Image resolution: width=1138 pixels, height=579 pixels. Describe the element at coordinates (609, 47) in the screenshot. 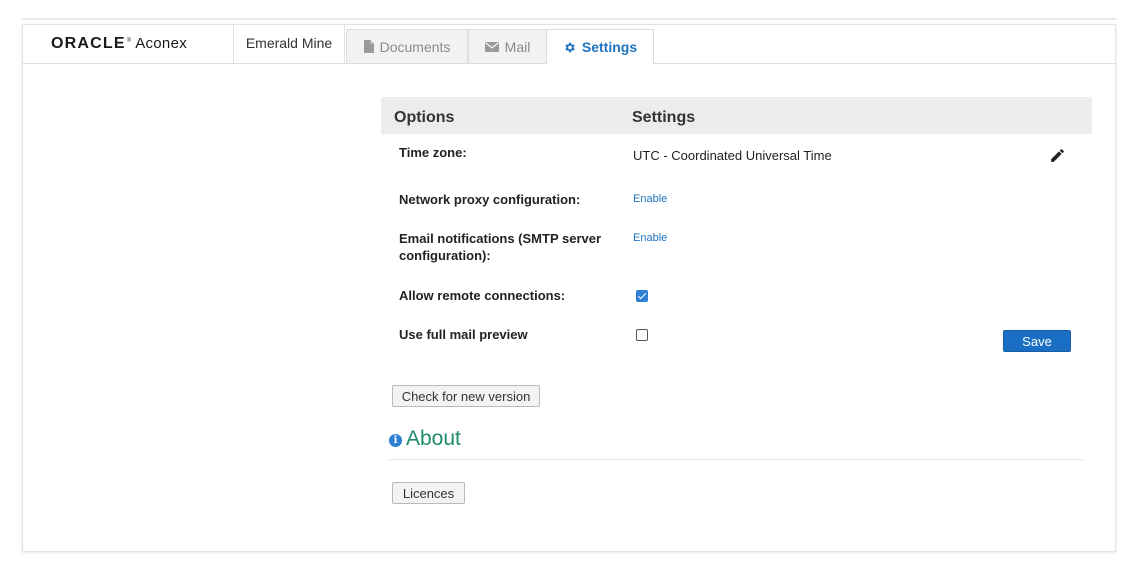

I see `tab-settings-label: Settings` at that location.